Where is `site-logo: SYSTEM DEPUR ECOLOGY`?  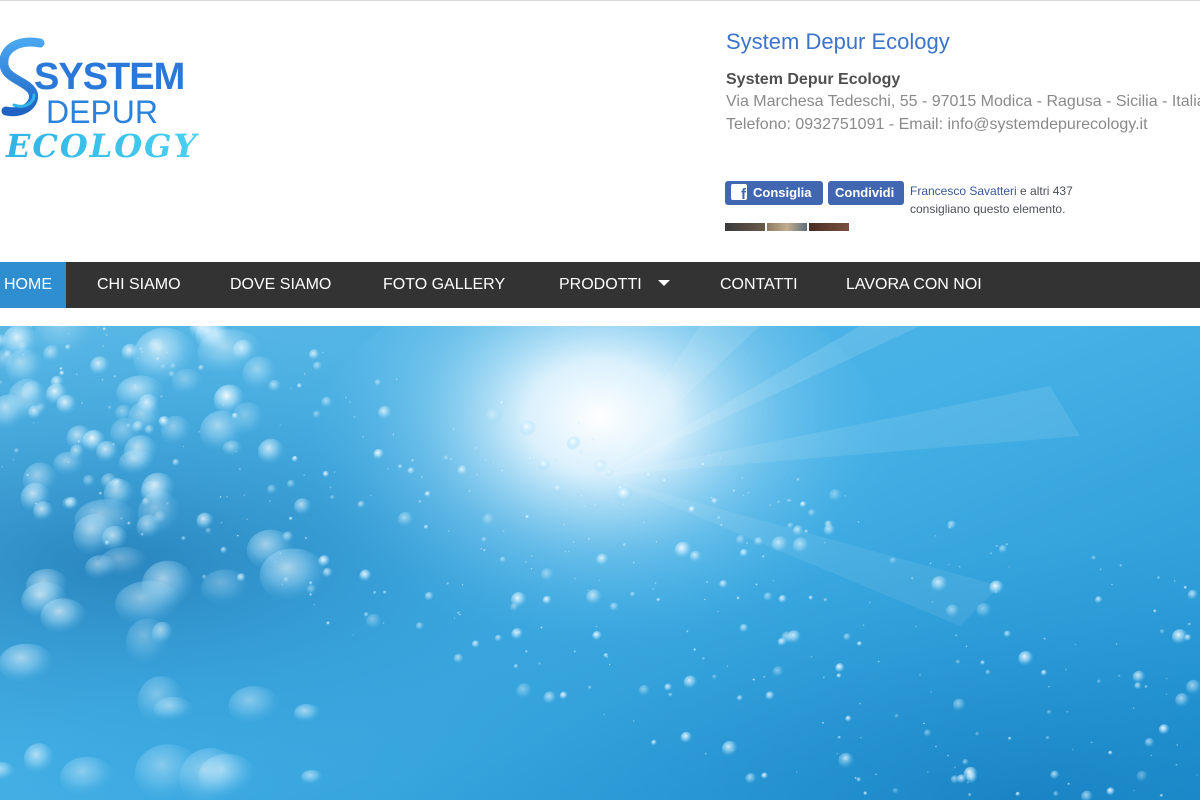
site-logo: SYSTEM DEPUR ECOLOGY is located at coordinates (100, 103).